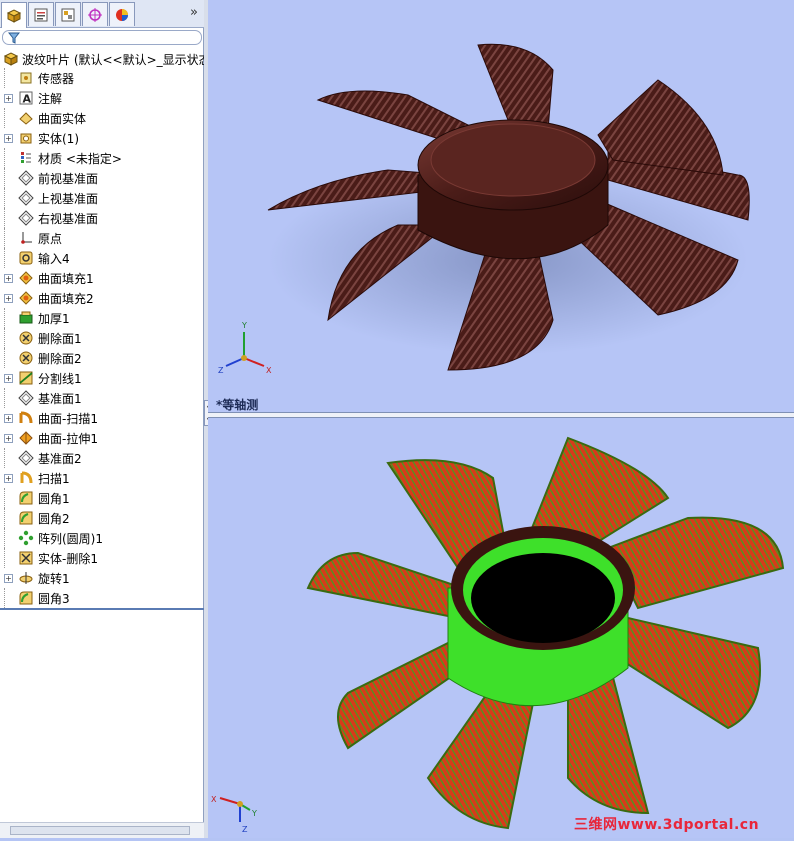 This screenshot has height=841, width=794. Describe the element at coordinates (68, 14) in the screenshot. I see `configuration-manager-tab` at that location.